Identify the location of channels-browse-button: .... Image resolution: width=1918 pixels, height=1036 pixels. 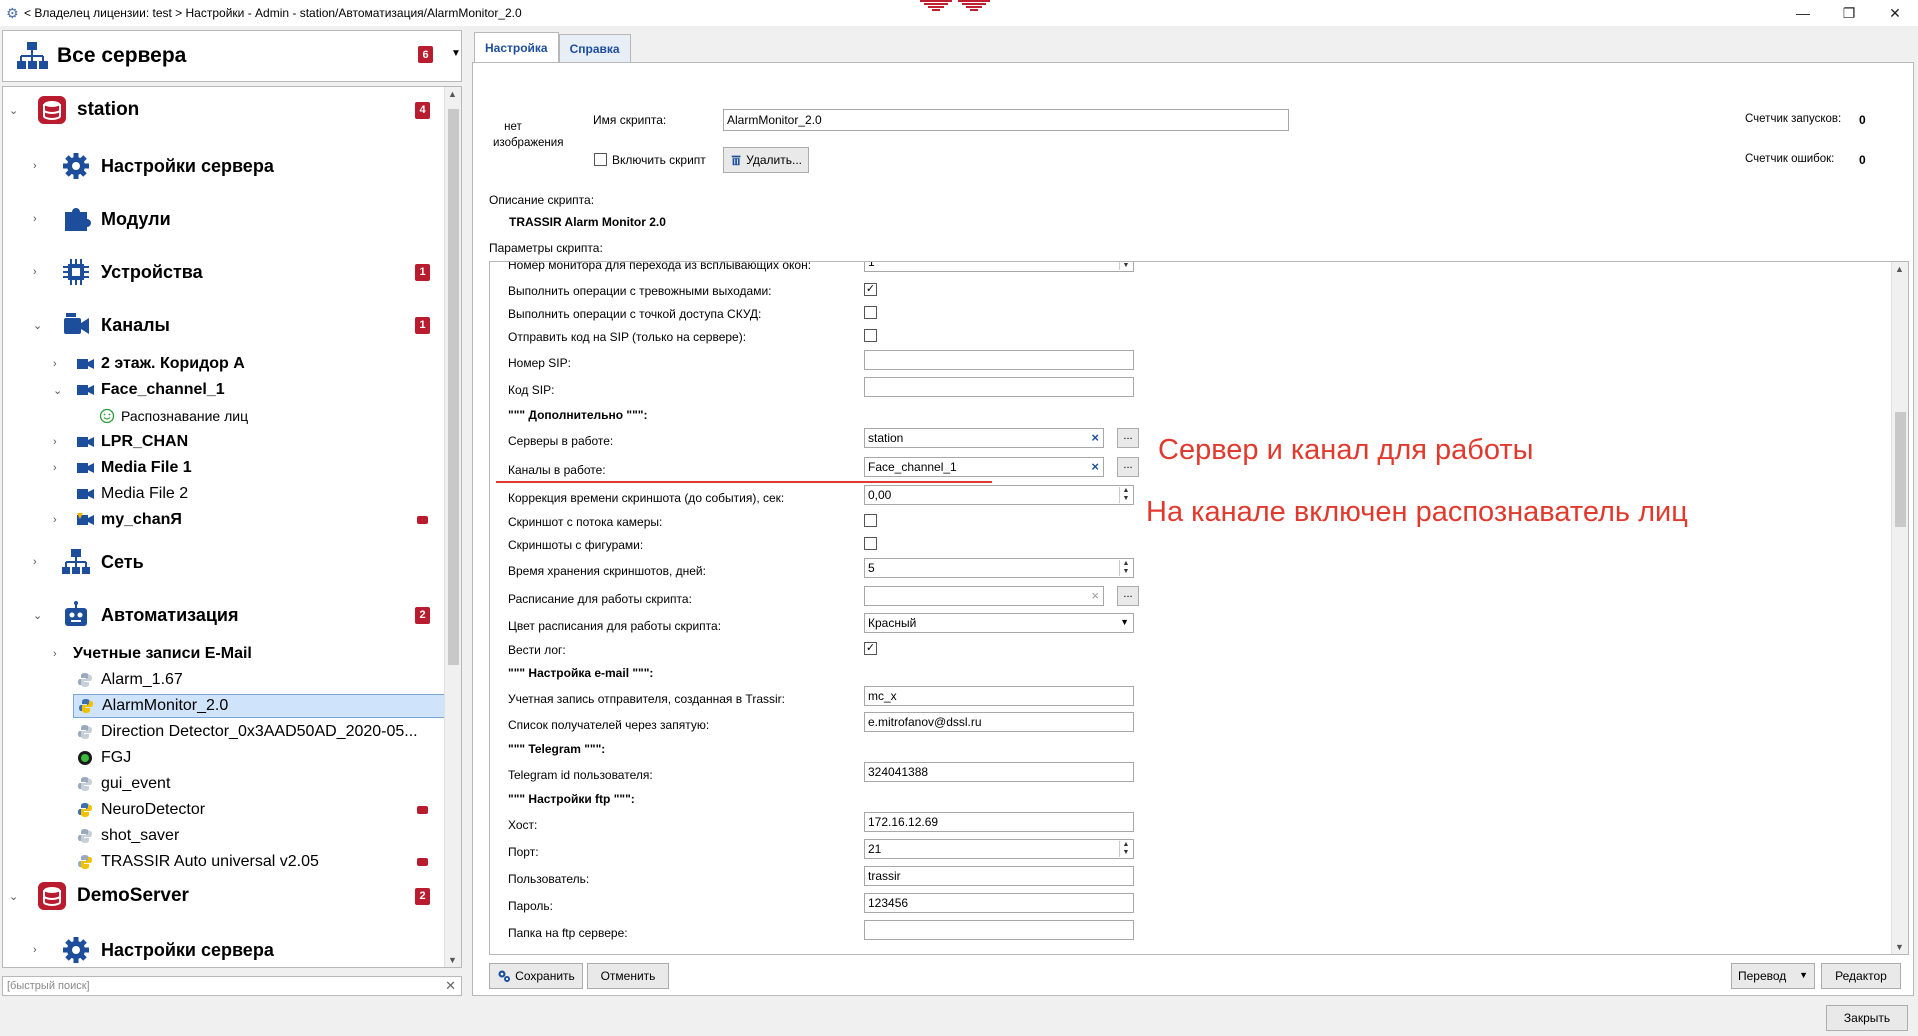
(1128, 467).